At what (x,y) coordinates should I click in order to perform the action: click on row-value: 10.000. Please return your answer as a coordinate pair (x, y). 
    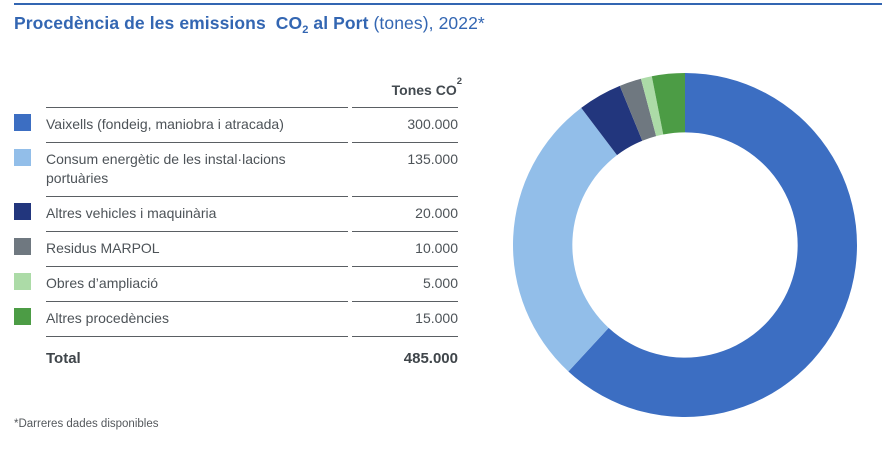
    Looking at the image, I should click on (405, 248).